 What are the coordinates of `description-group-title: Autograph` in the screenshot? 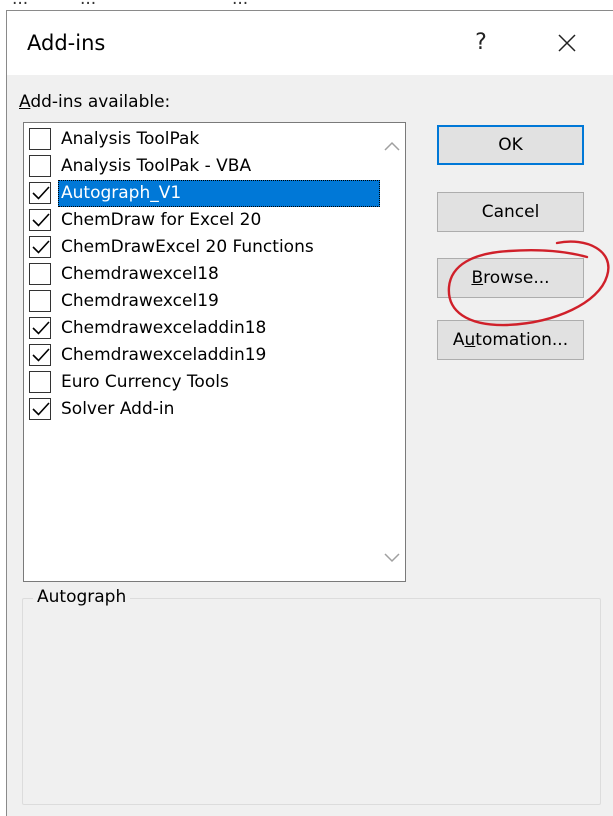 It's located at (82, 597).